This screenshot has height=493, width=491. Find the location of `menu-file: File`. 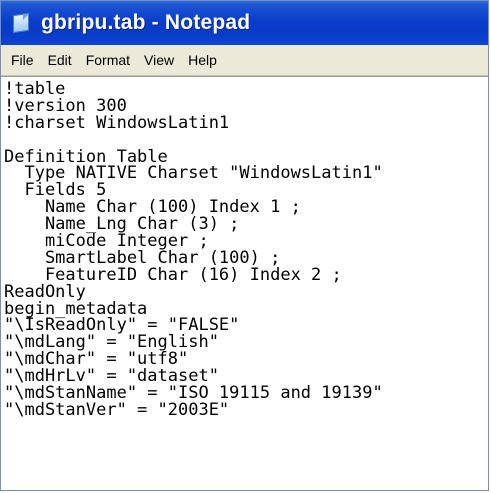

menu-file: File is located at coordinates (22, 60).